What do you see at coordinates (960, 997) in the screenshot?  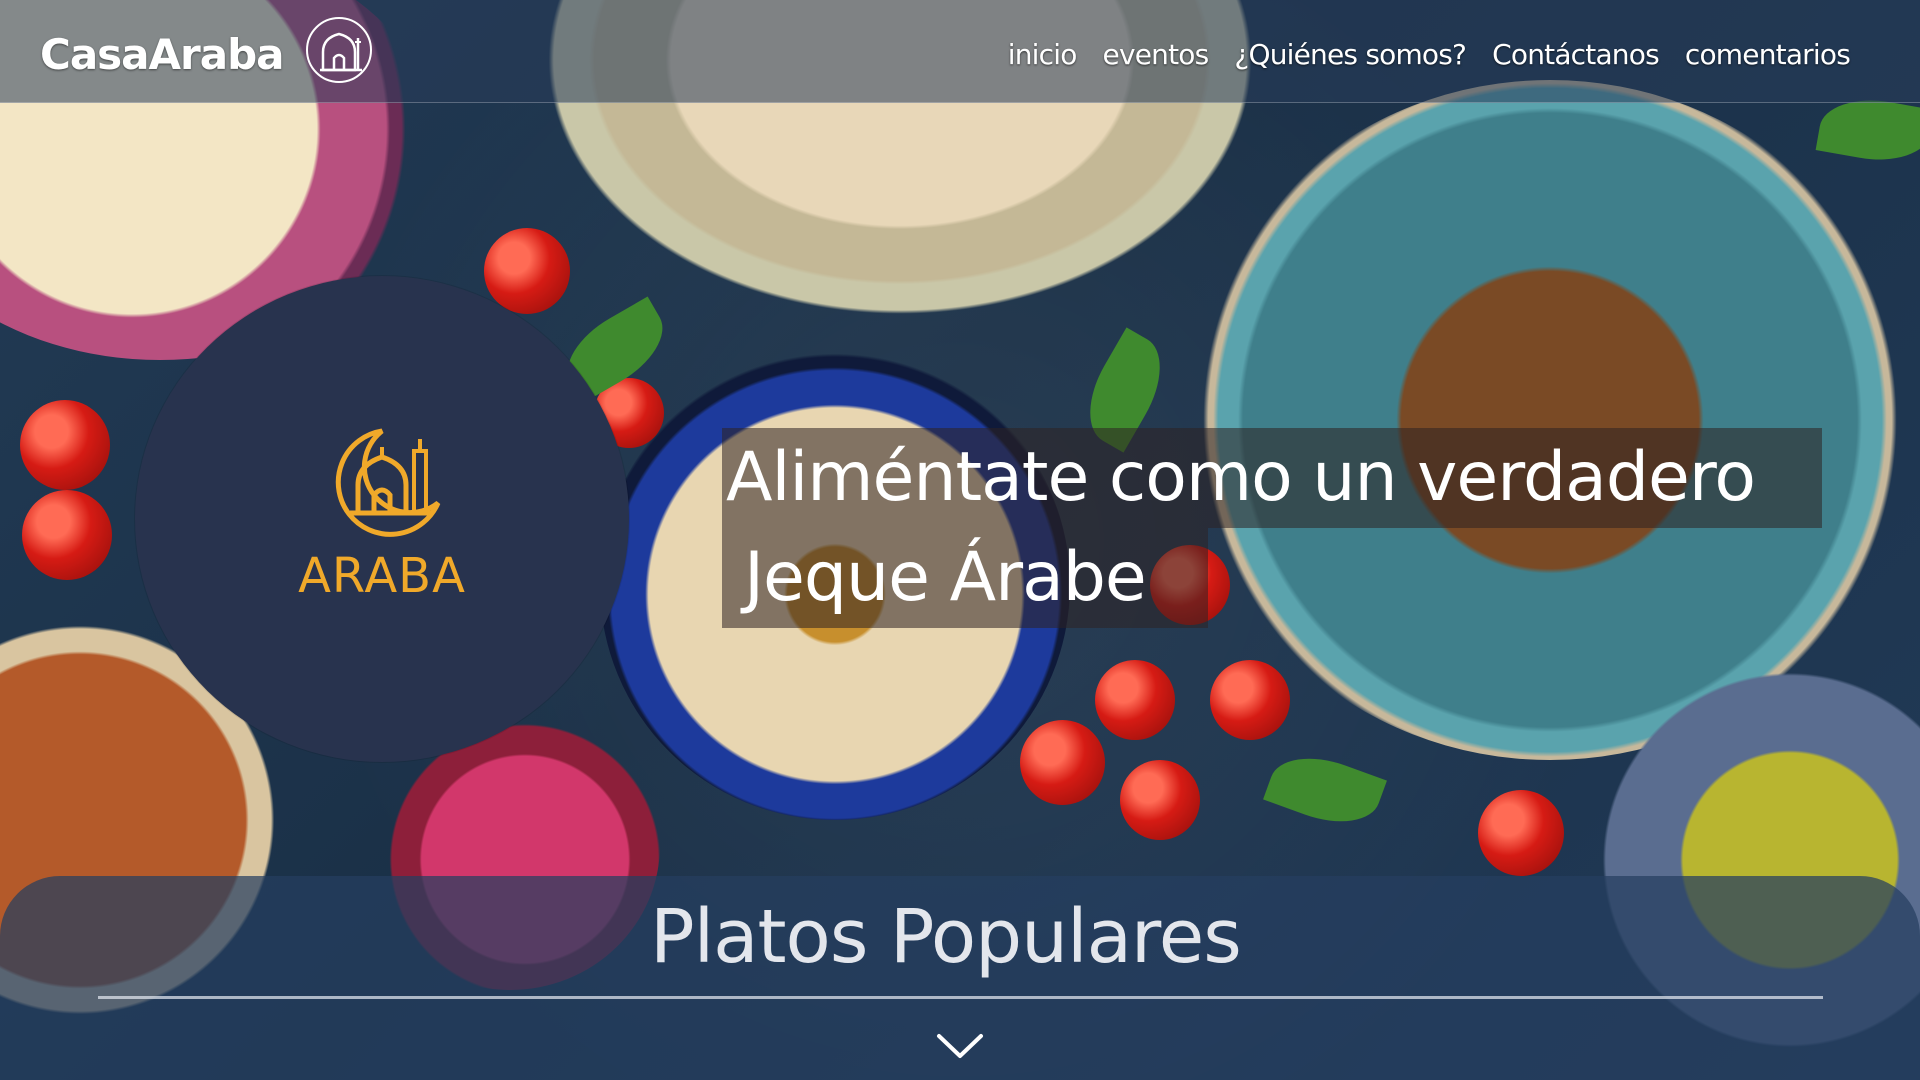 I see `divider` at bounding box center [960, 997].